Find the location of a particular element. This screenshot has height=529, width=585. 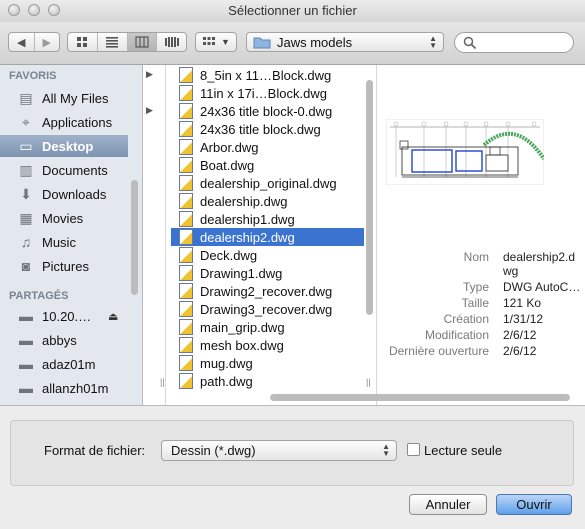

meta-value: dealership2.d is located at coordinates (539, 257).